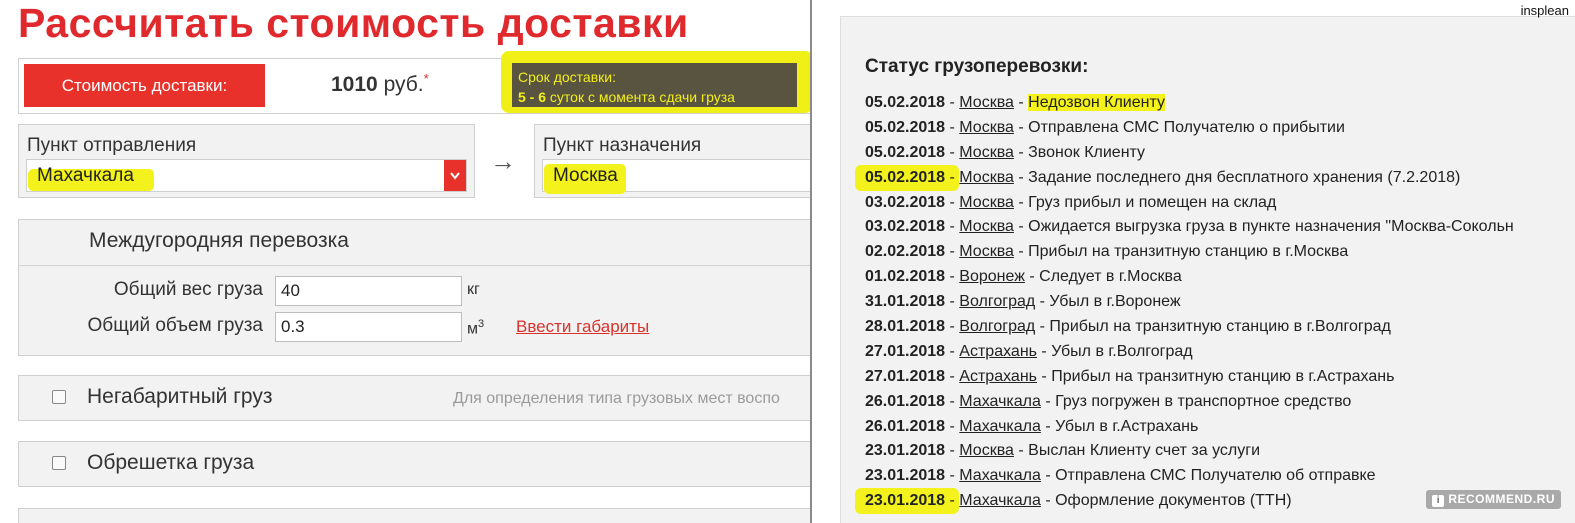 This screenshot has height=523, width=1575. Describe the element at coordinates (1152, 202) in the screenshot. I see `status-text: Груз прибыл и помещен на склад` at that location.